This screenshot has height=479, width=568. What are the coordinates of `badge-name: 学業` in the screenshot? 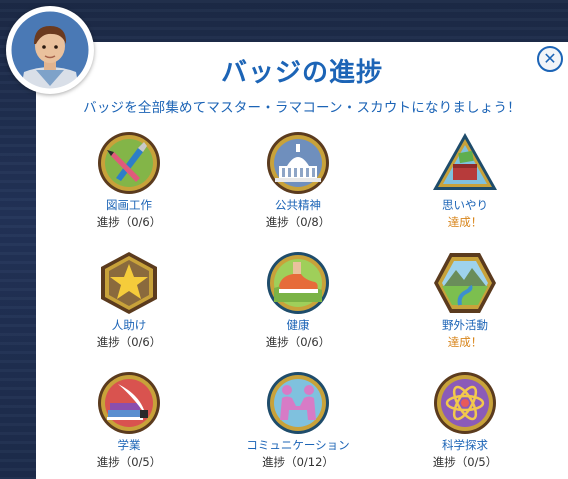 It's located at (129, 445).